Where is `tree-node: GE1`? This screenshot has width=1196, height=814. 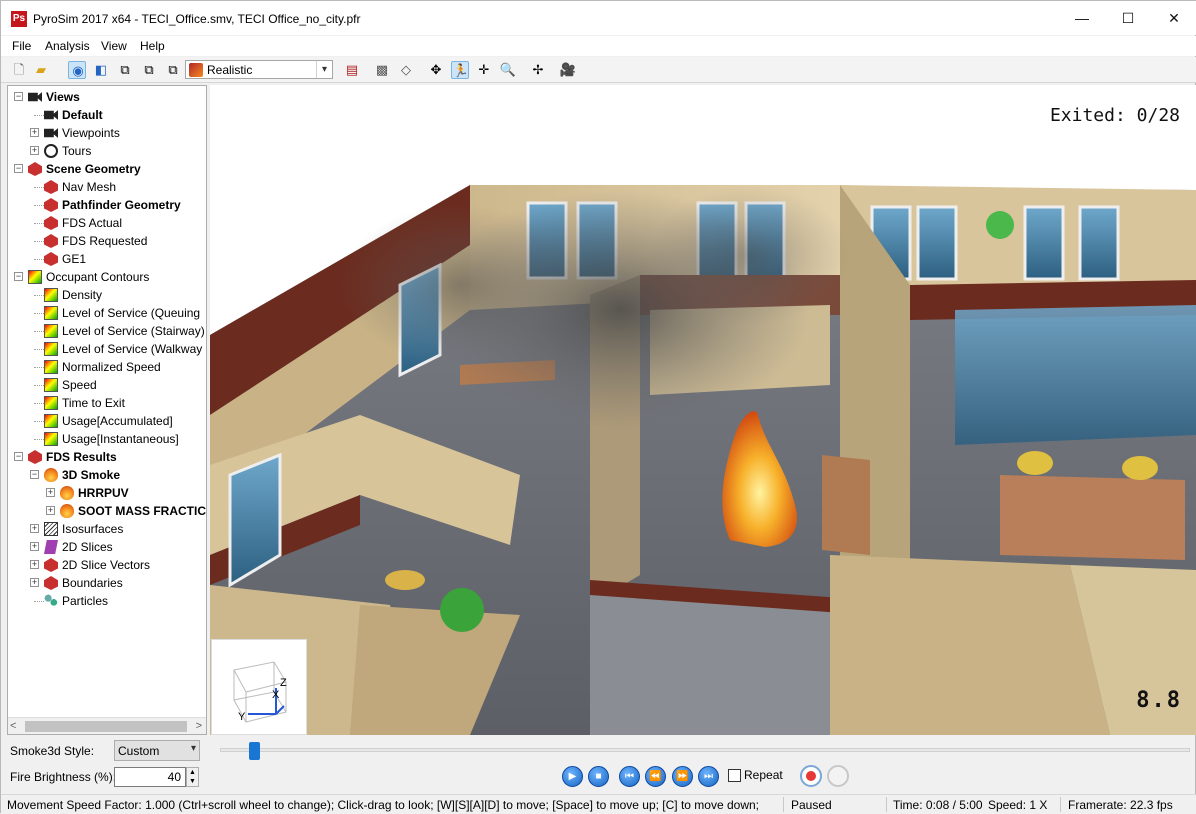
tree-node: GE1 is located at coordinates (107, 259).